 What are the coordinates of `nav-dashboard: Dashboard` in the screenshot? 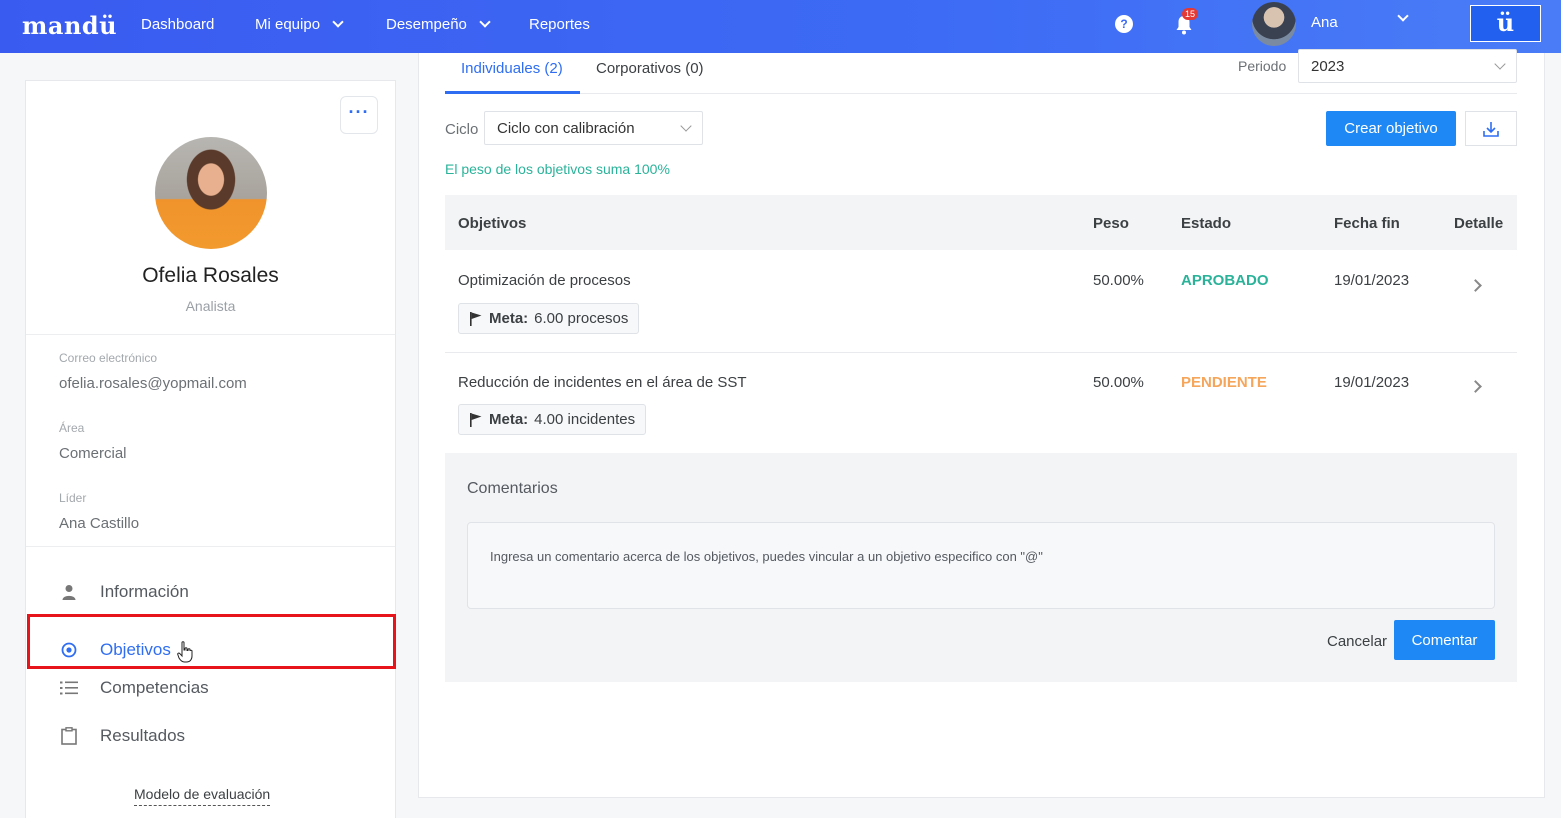 It's located at (177, 24).